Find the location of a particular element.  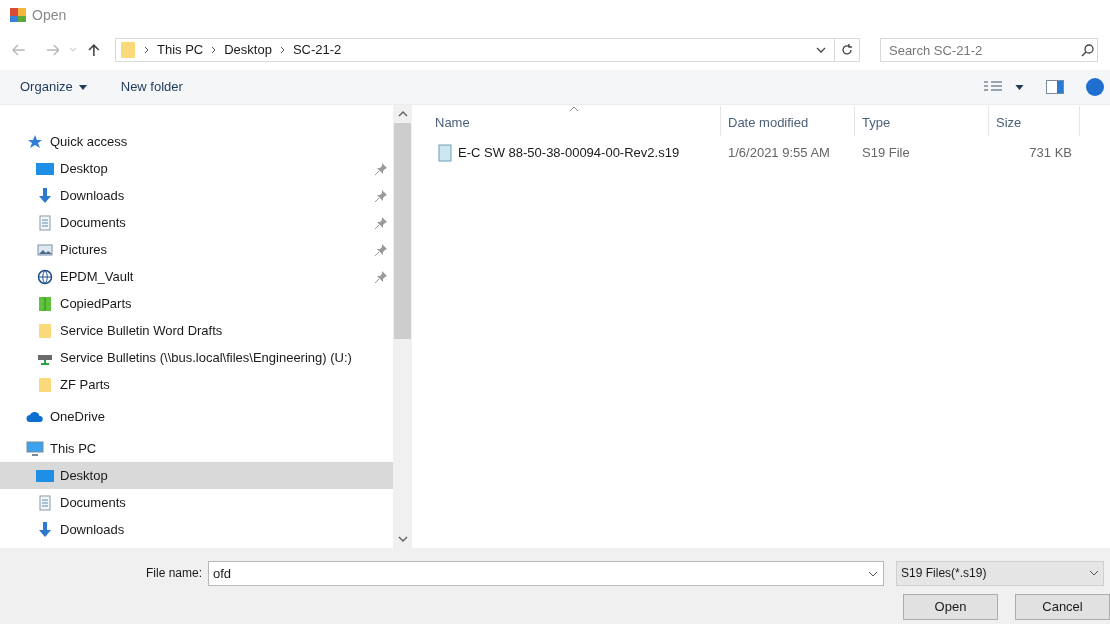

column-header: Size is located at coordinates (1034, 121).